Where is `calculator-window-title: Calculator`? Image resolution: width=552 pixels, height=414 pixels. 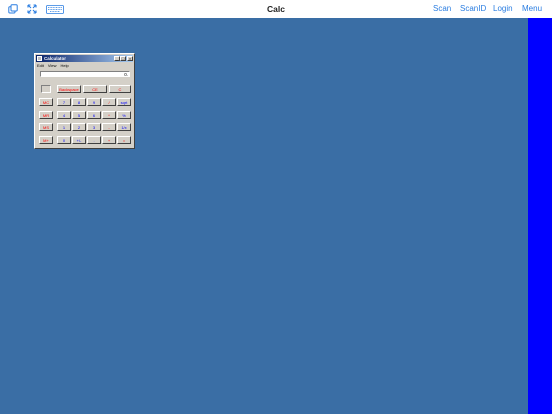 calculator-window-title: Calculator is located at coordinates (55, 58).